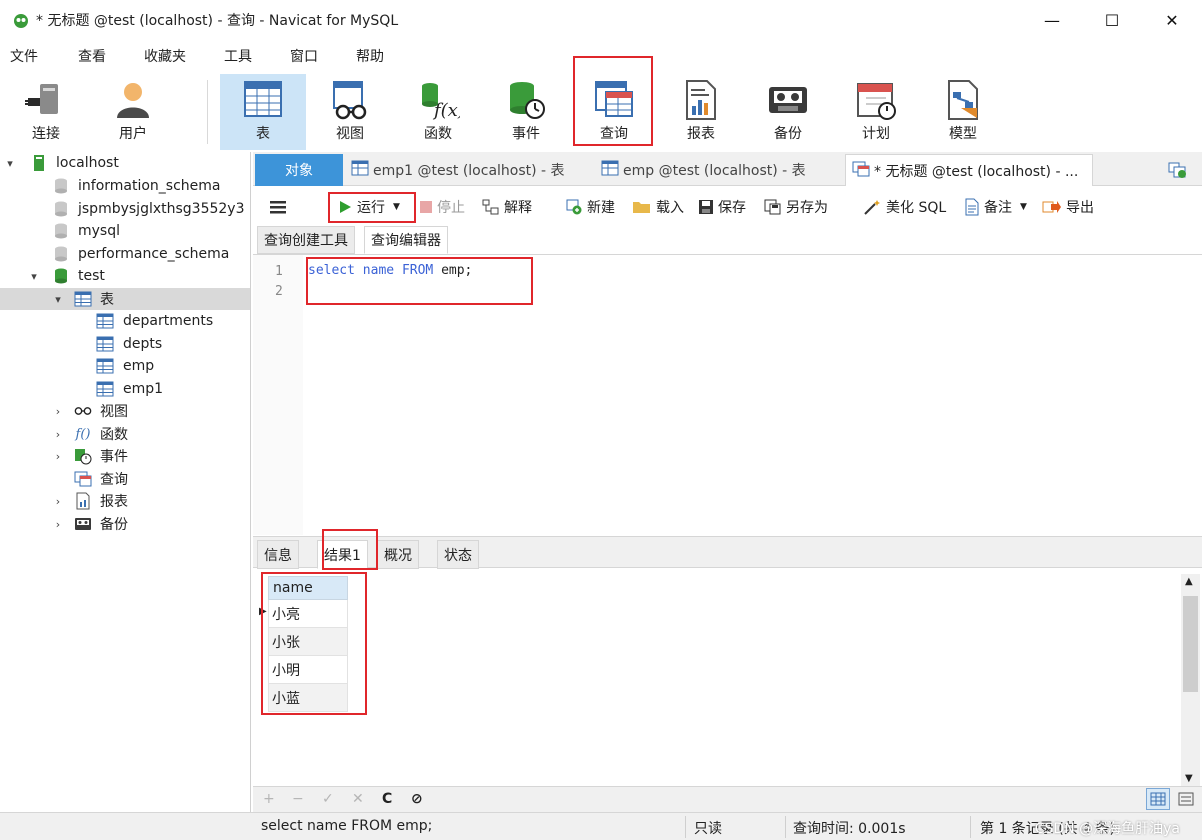 This screenshot has height=840, width=1202. I want to click on query-button: 查询, so click(614, 112).